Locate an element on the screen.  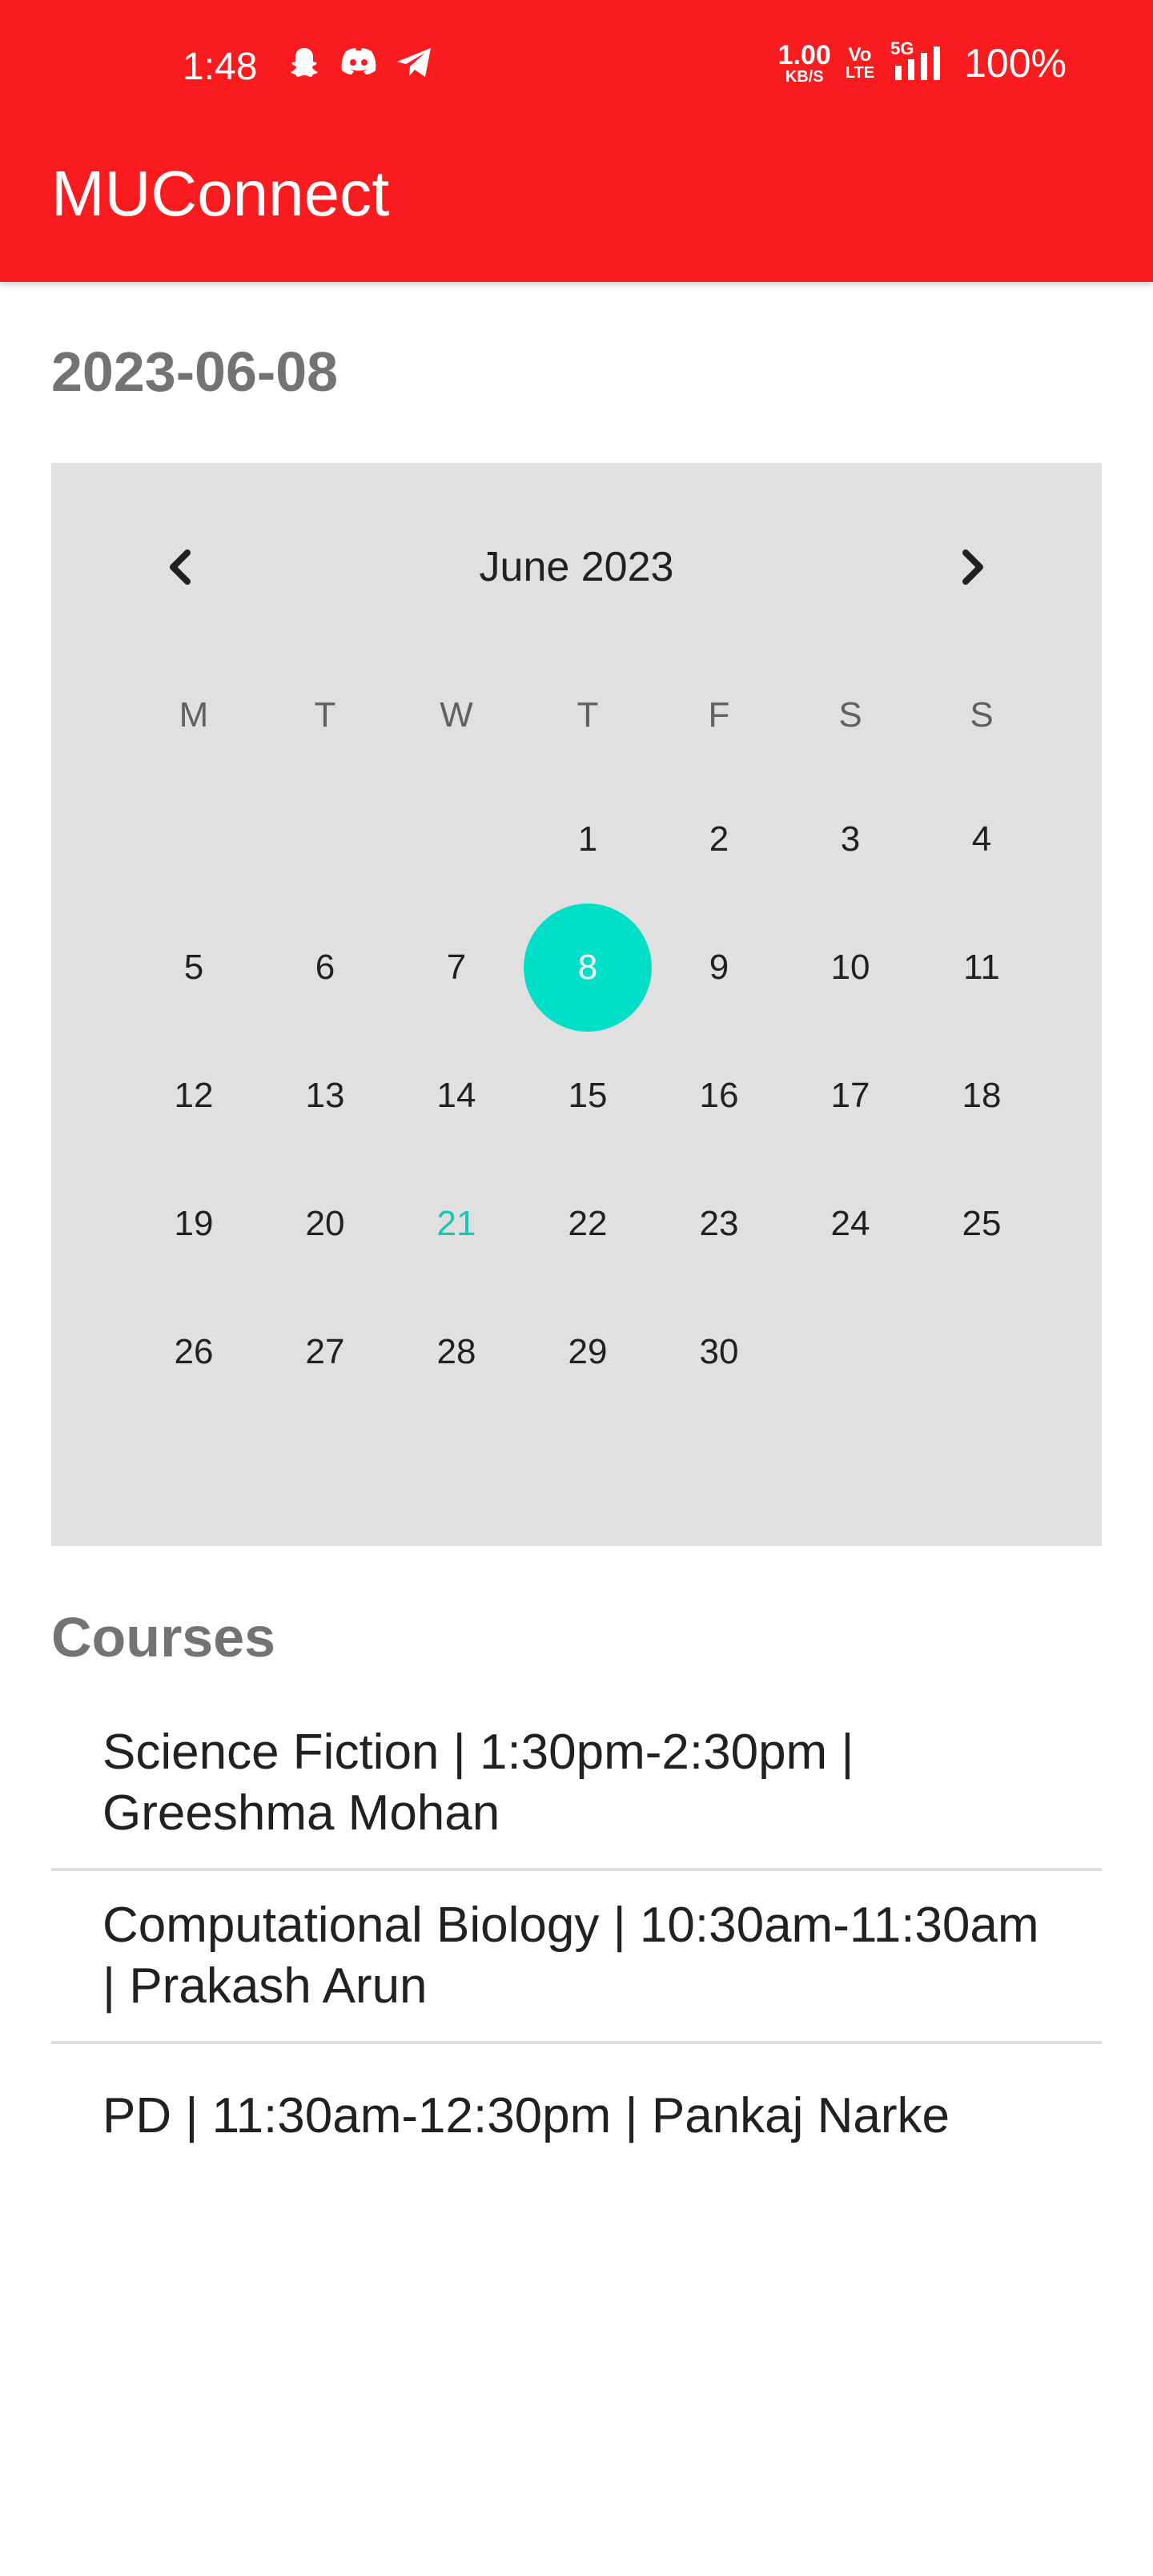
system-status-icons: 1.00 KB/S Vo LTE 5G 100% is located at coordinates (922, 62).